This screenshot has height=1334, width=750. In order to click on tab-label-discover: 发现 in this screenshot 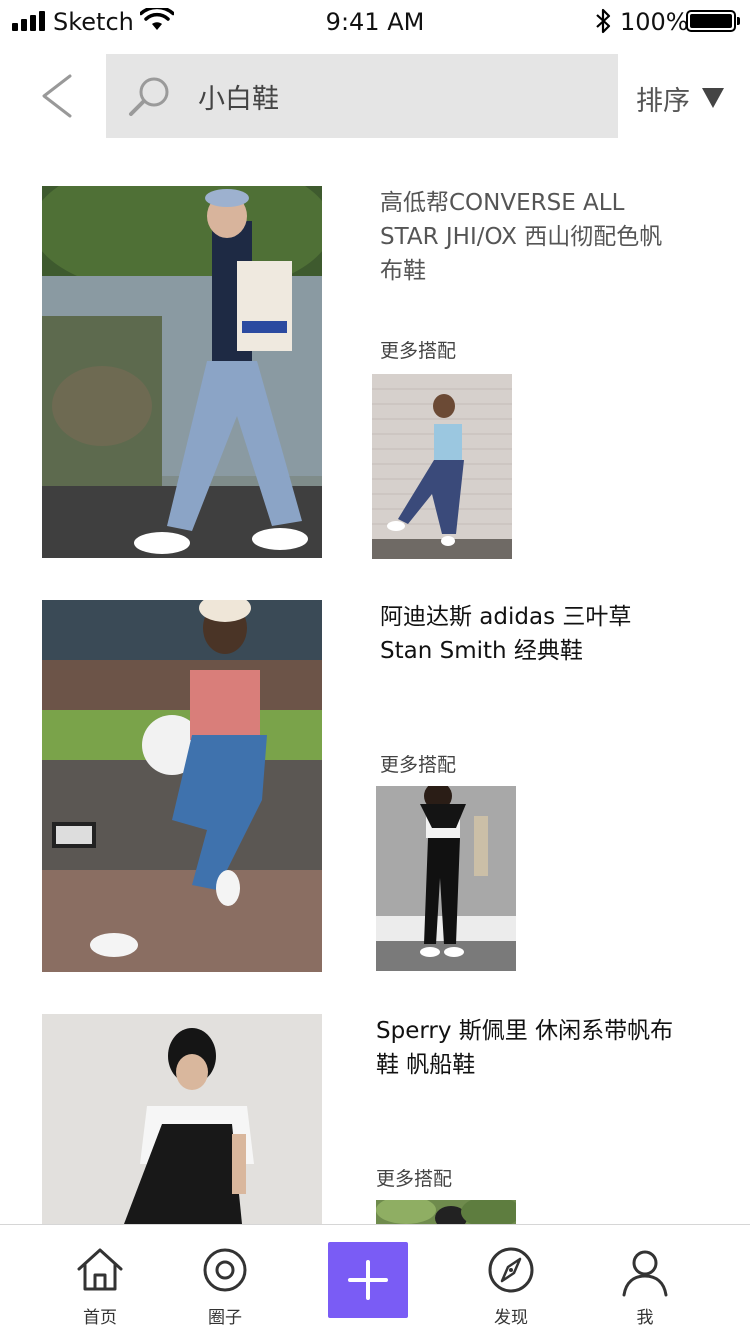, I will do `click(511, 1318)`.